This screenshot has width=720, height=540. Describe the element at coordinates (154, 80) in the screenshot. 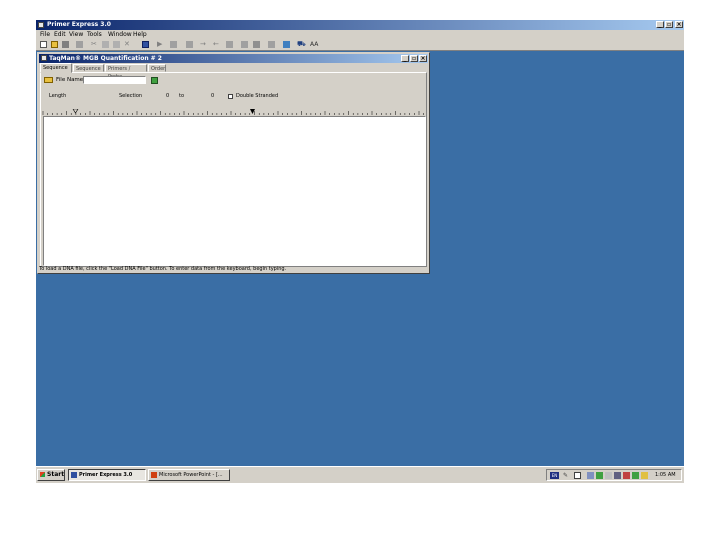

I see `load-dna-file-button` at that location.